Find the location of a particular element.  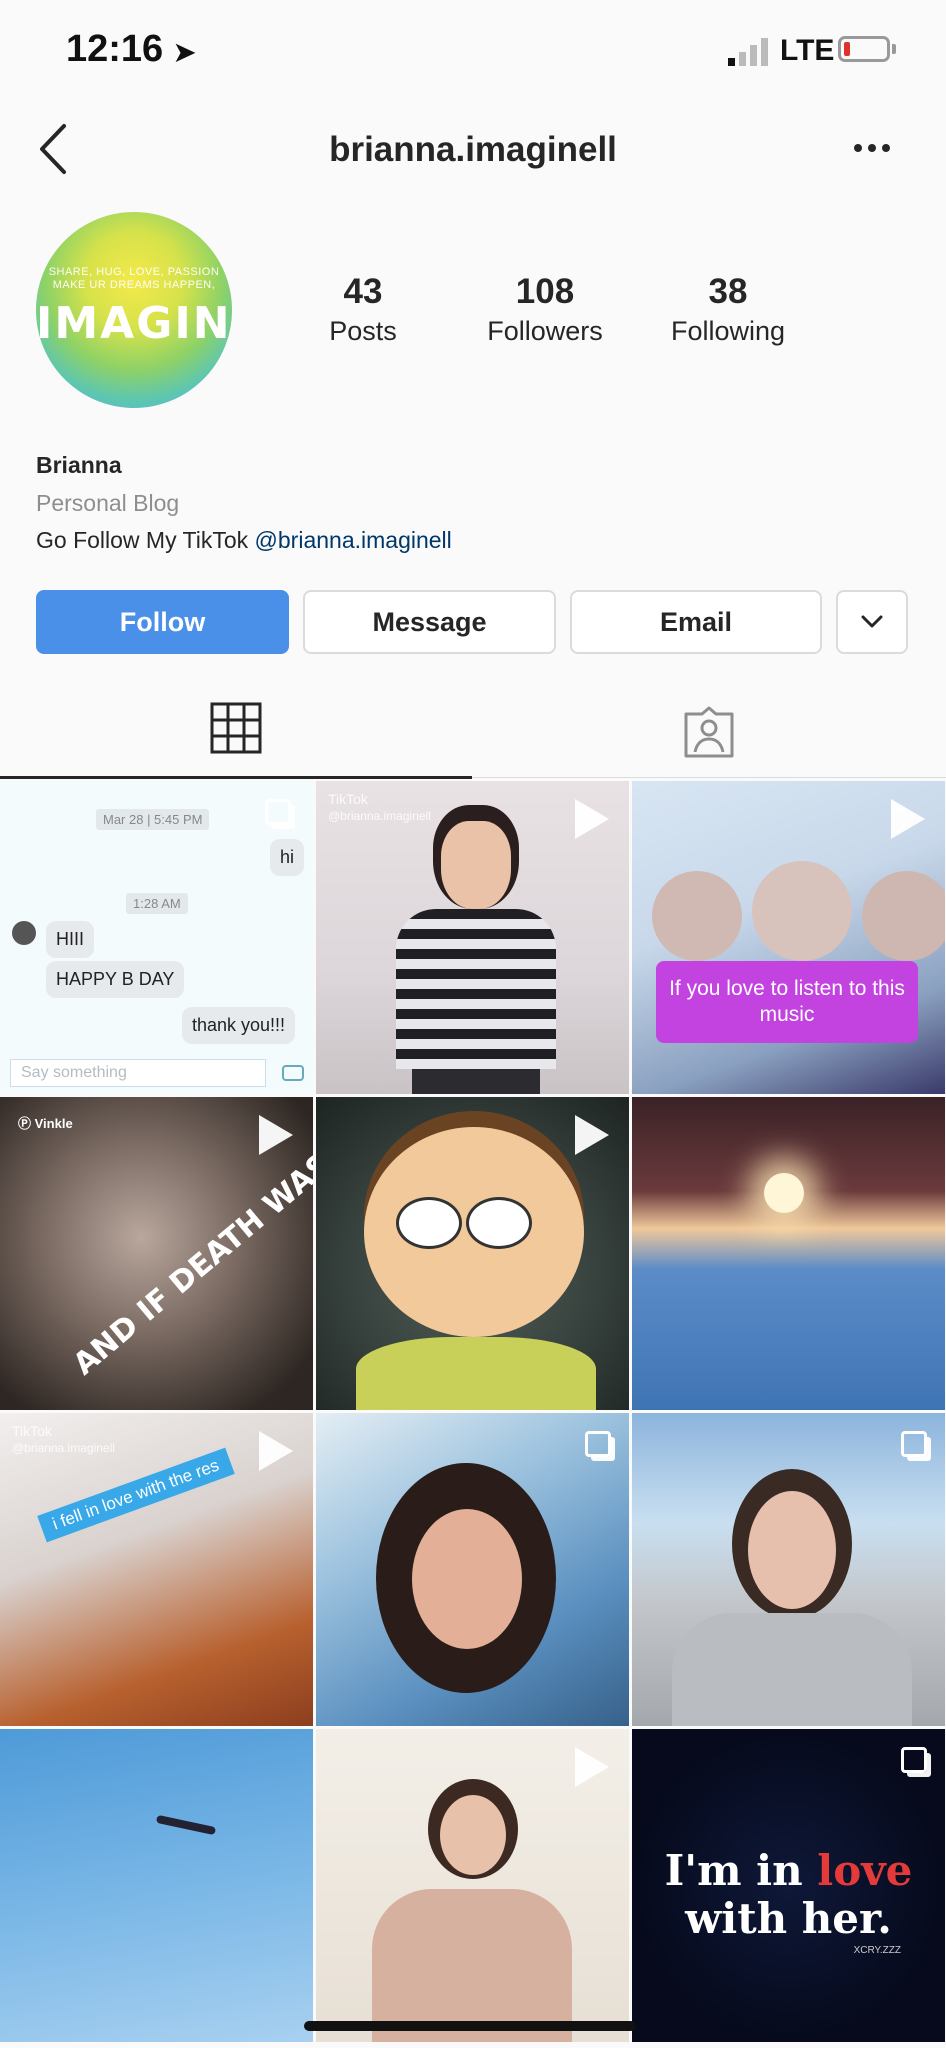

tagged-photos-tab-icon is located at coordinates (709, 732).